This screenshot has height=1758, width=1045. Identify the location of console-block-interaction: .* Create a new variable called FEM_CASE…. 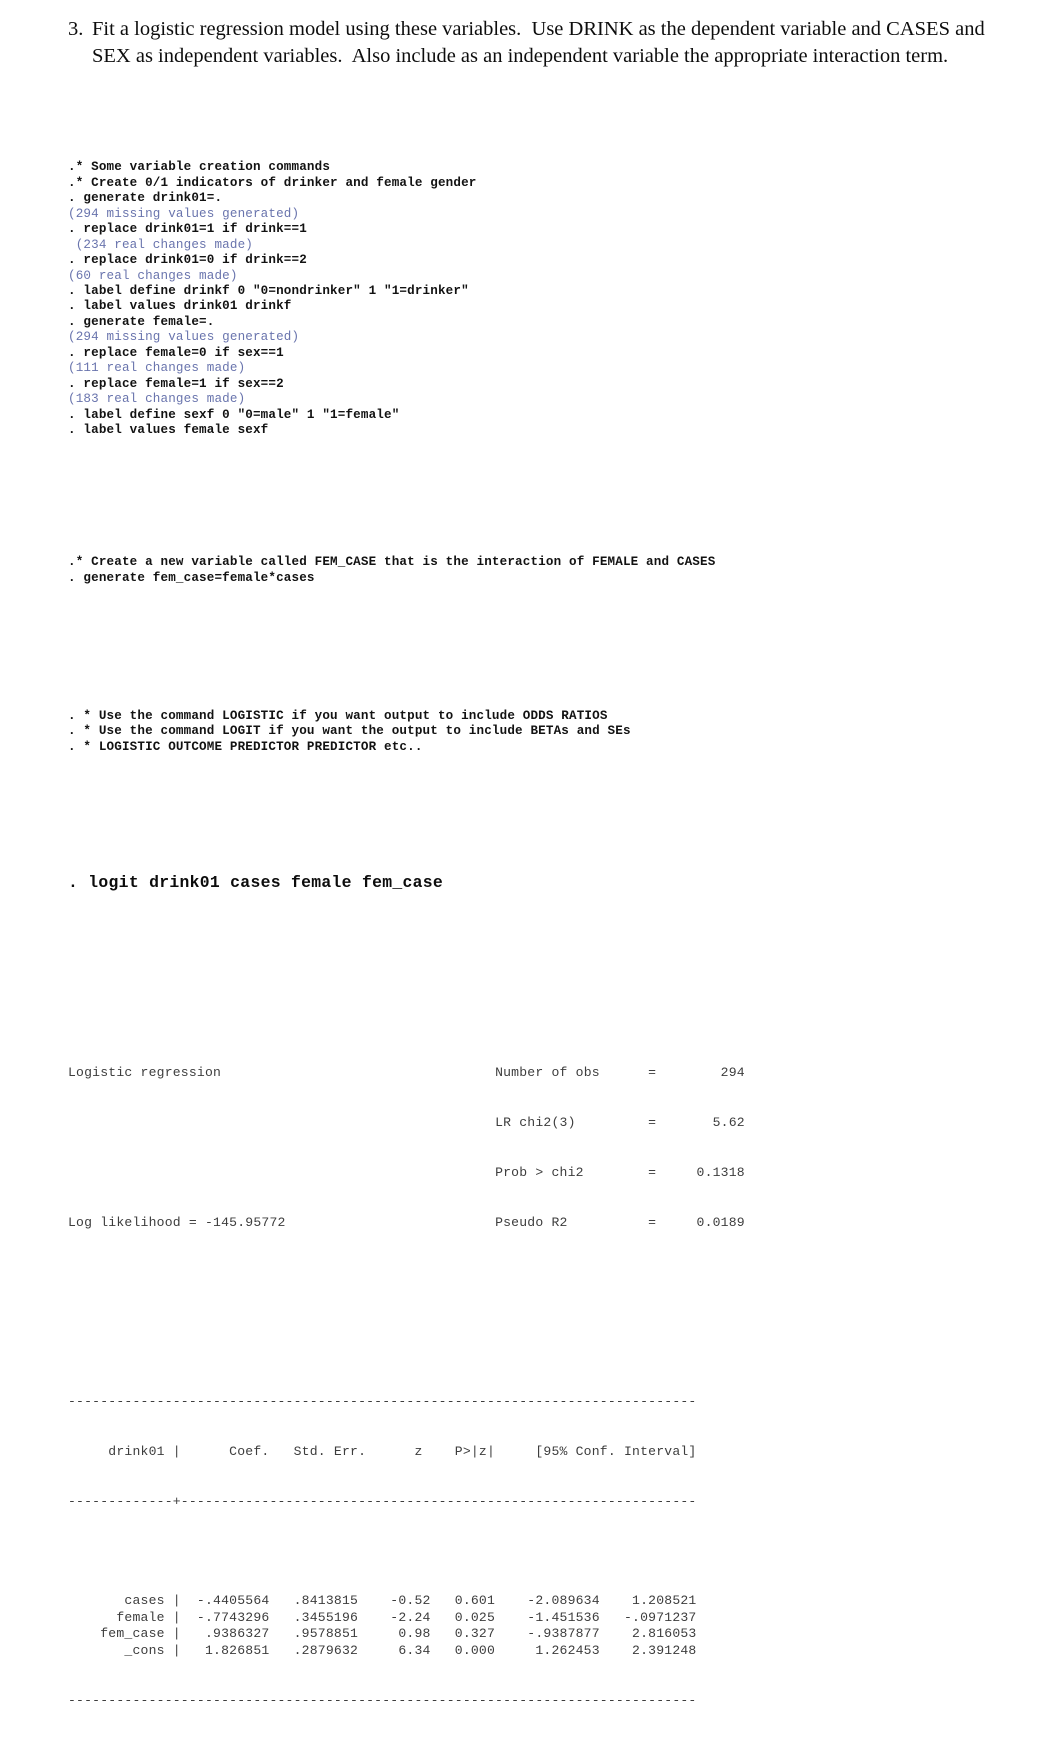
(533, 570).